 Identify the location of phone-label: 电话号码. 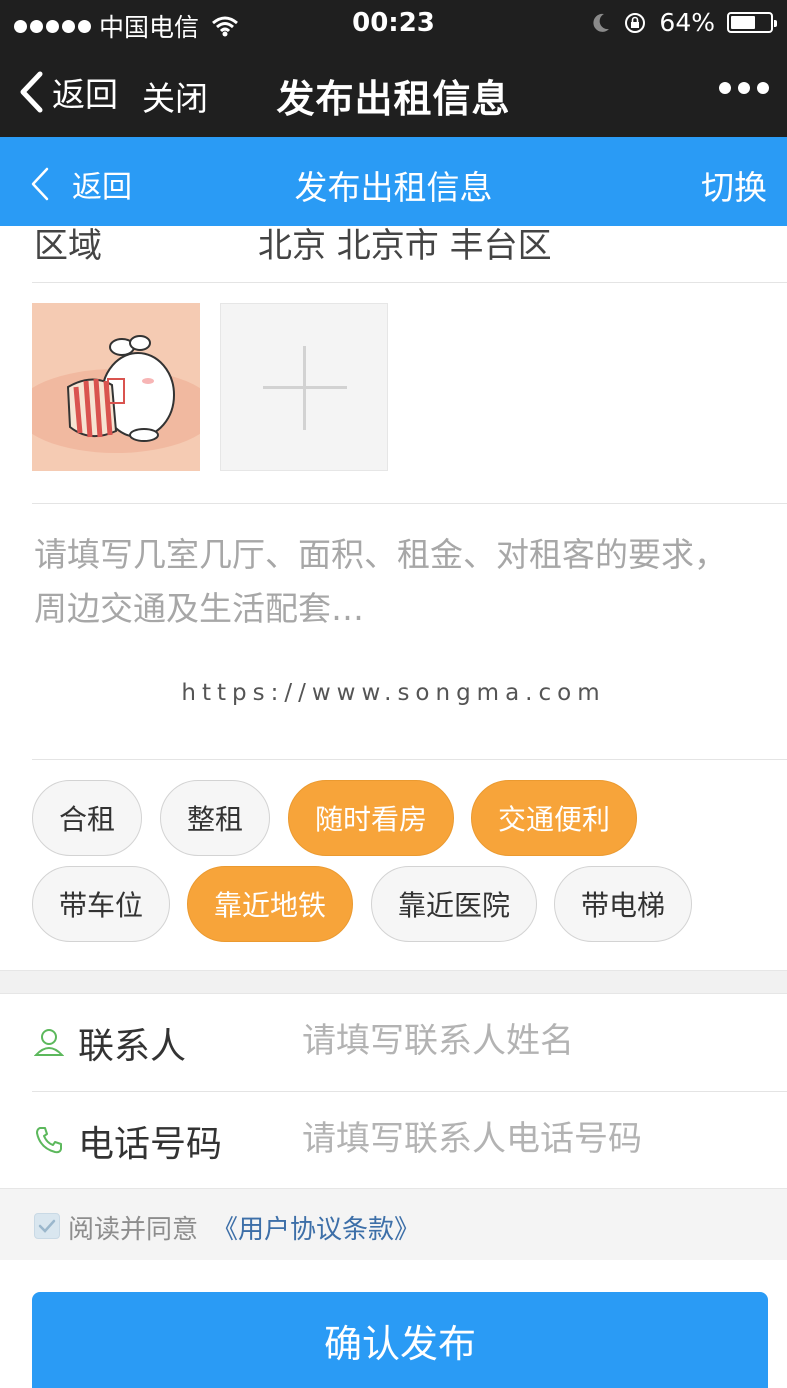
(150, 1144).